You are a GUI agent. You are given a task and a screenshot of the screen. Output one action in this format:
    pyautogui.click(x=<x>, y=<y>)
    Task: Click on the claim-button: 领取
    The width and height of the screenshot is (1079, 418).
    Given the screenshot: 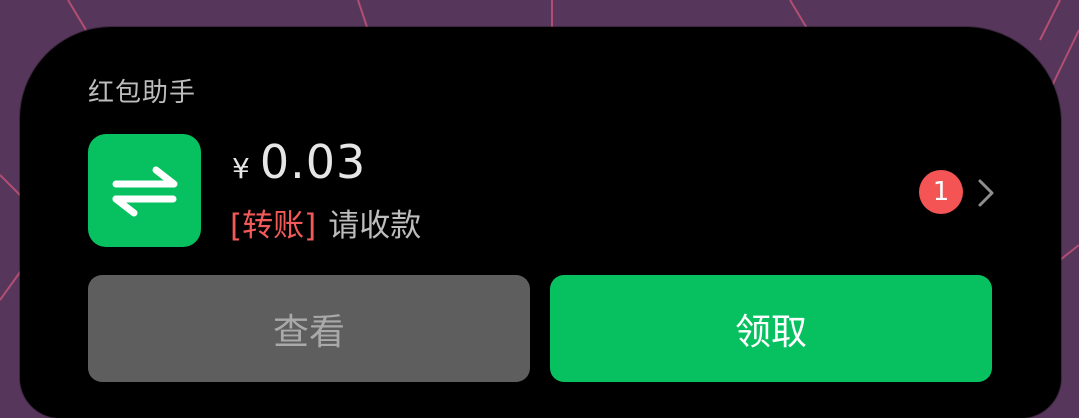 What is the action you would take?
    pyautogui.click(x=771, y=328)
    